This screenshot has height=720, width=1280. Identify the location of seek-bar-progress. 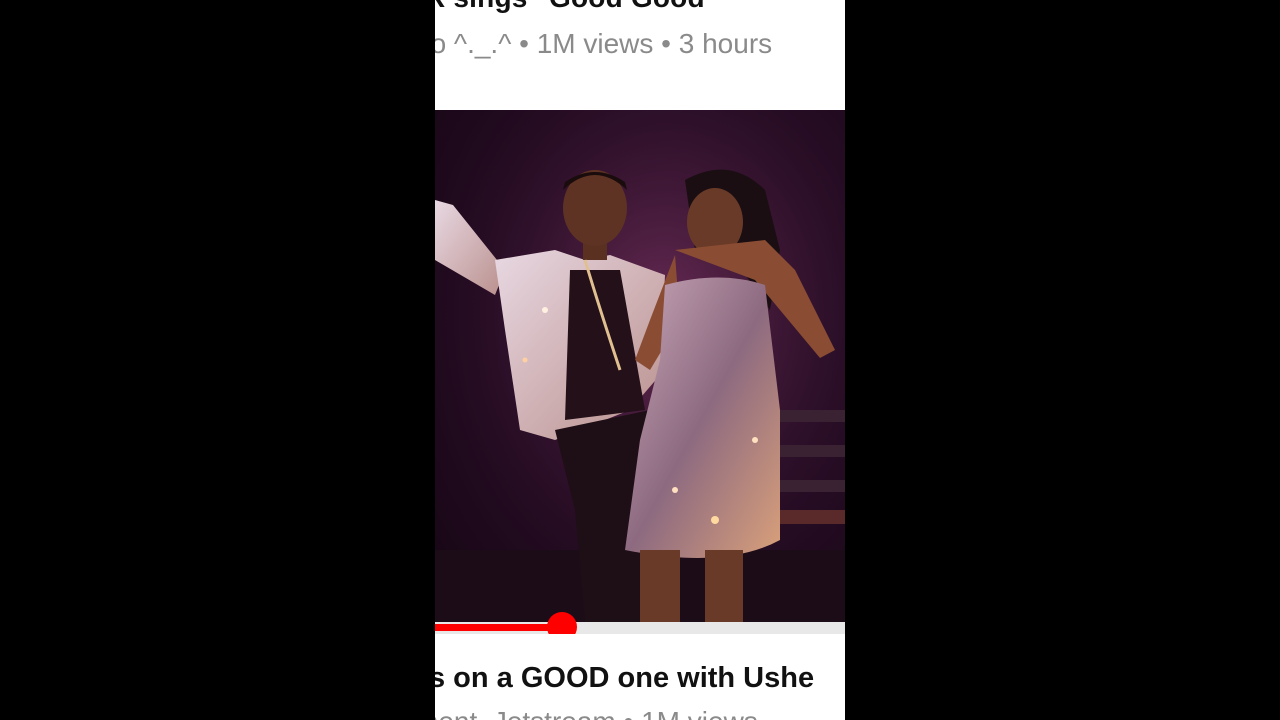
(498, 627).